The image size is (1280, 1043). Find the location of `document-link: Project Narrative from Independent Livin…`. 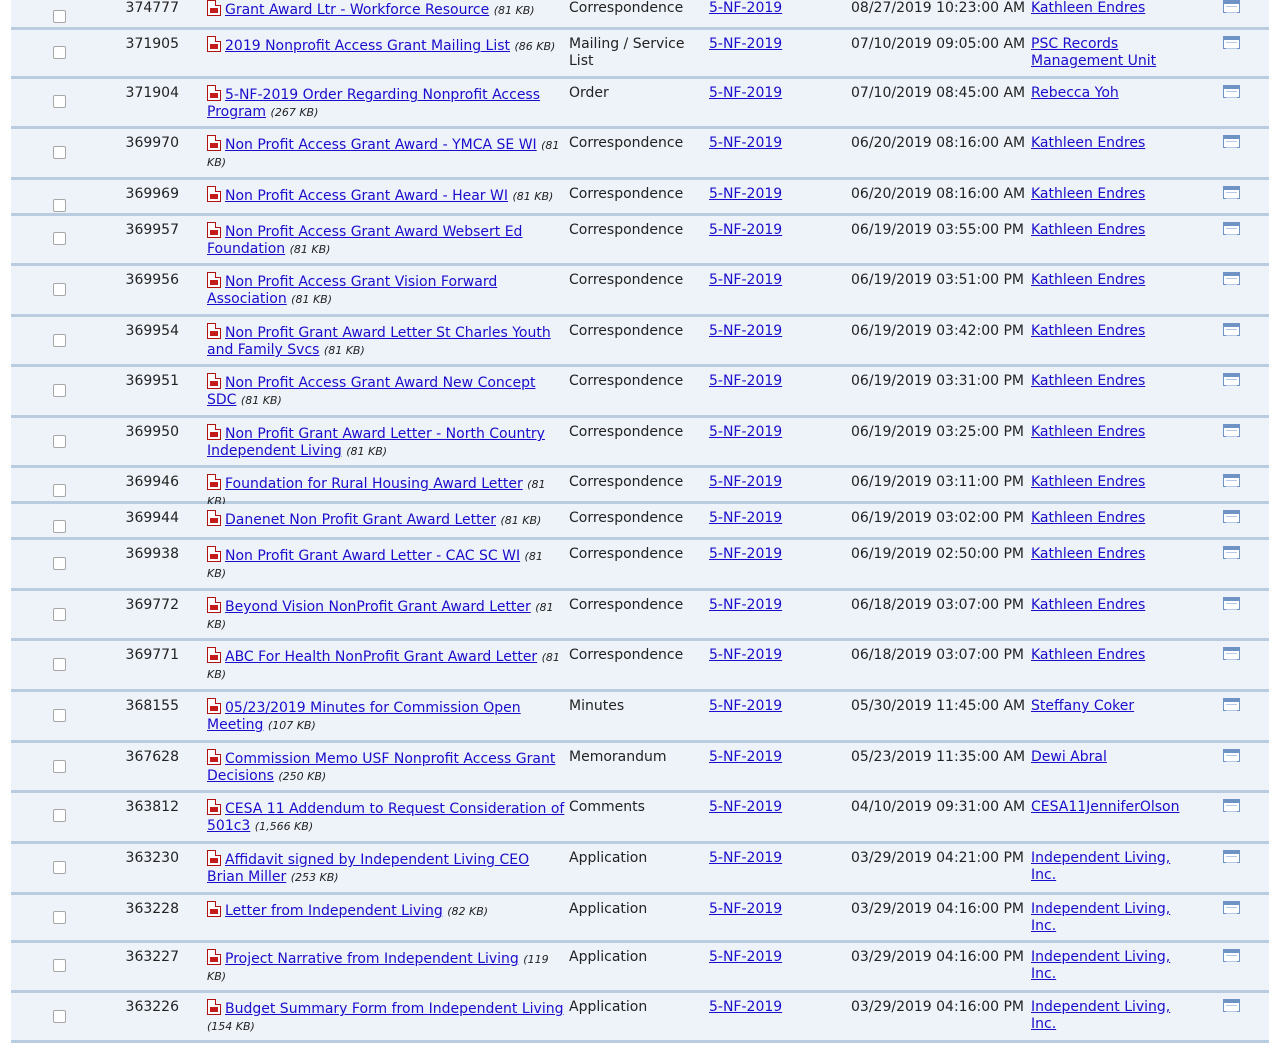

document-link: Project Narrative from Independent Livin… is located at coordinates (372, 959).